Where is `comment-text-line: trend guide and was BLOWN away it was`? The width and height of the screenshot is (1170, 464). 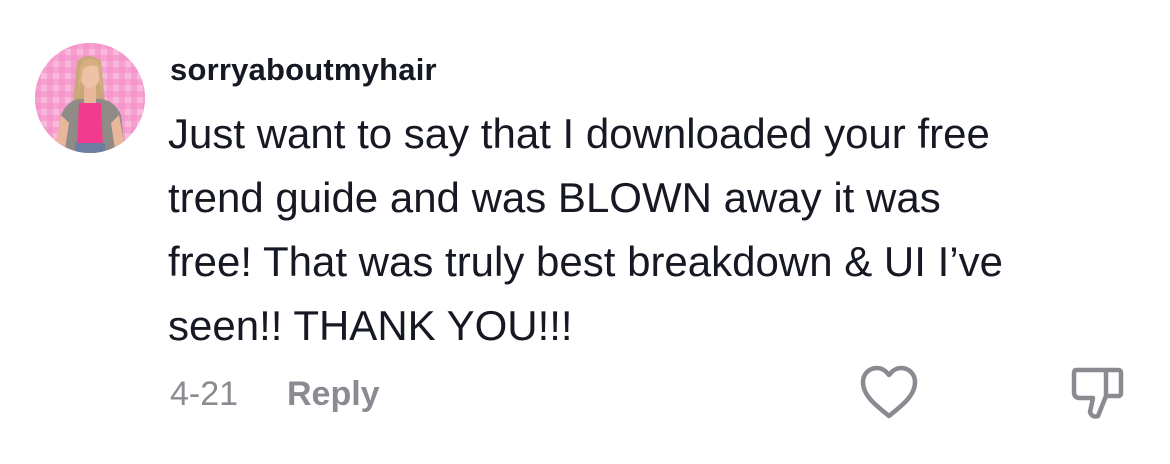 comment-text-line: trend guide and was BLOWN away it was is located at coordinates (554, 197).